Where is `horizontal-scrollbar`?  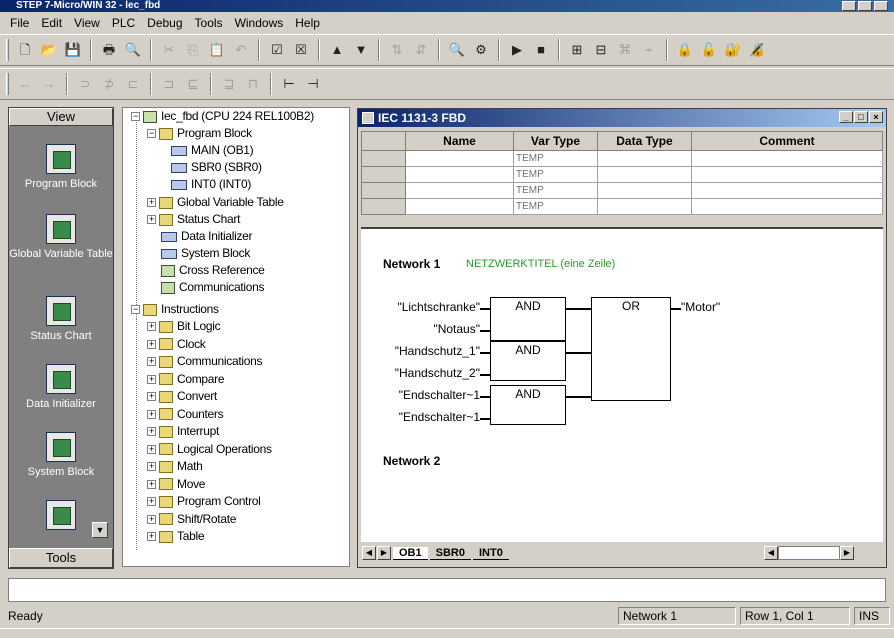
horizontal-scrollbar is located at coordinates (809, 553).